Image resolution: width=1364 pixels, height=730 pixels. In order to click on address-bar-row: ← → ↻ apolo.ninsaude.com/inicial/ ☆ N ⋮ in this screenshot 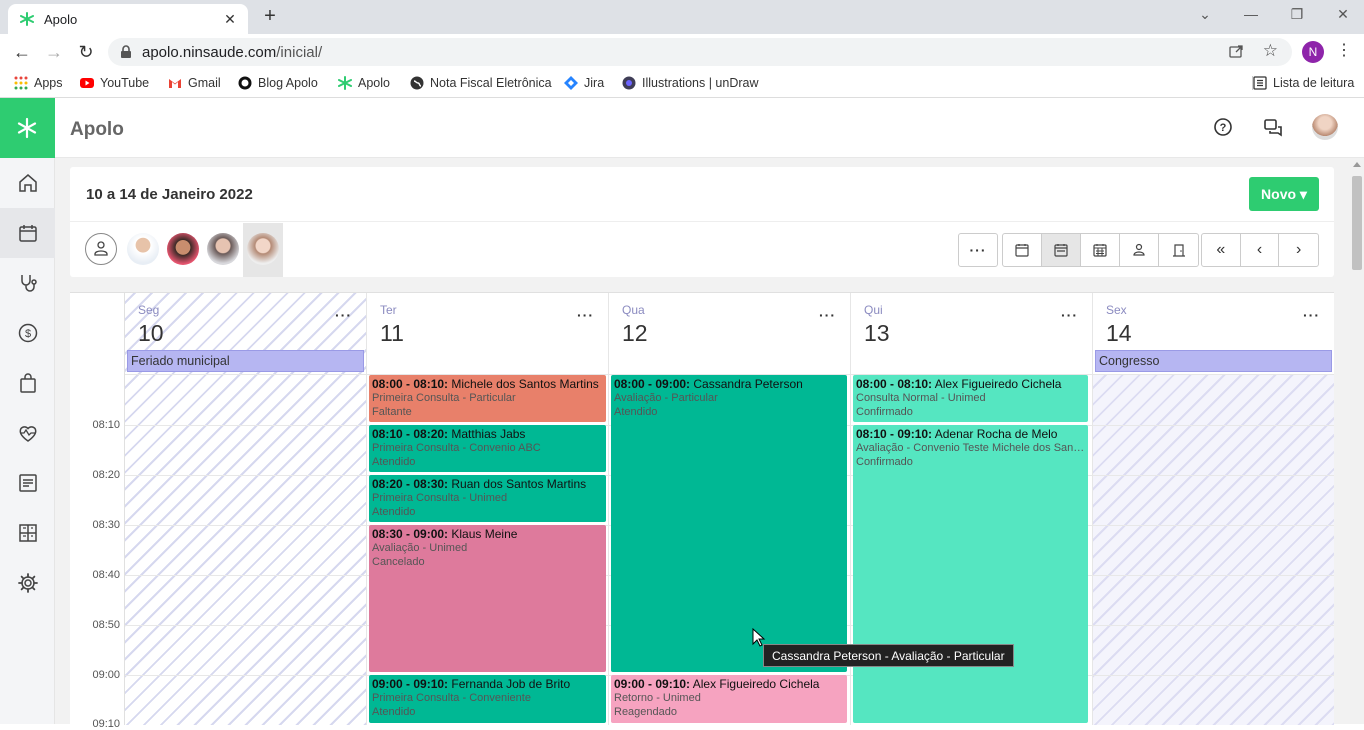, I will do `click(682, 52)`.